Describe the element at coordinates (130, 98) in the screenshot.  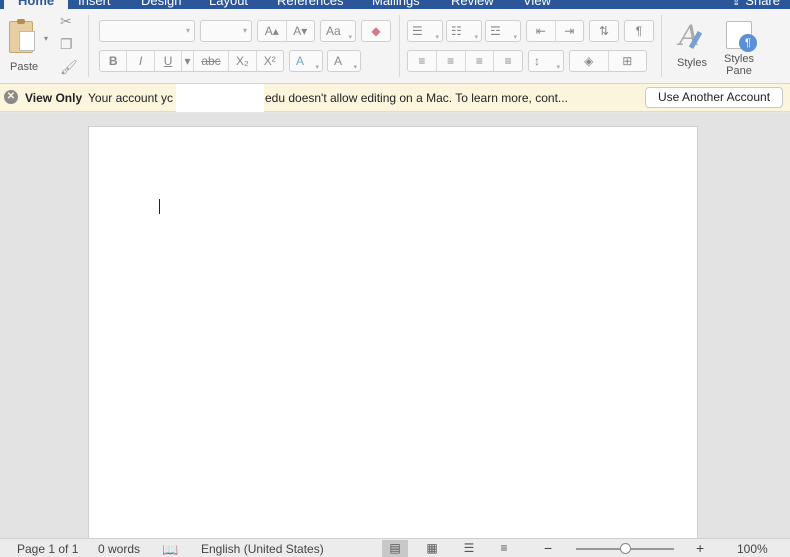
I see `message-text: Your account yc` at that location.